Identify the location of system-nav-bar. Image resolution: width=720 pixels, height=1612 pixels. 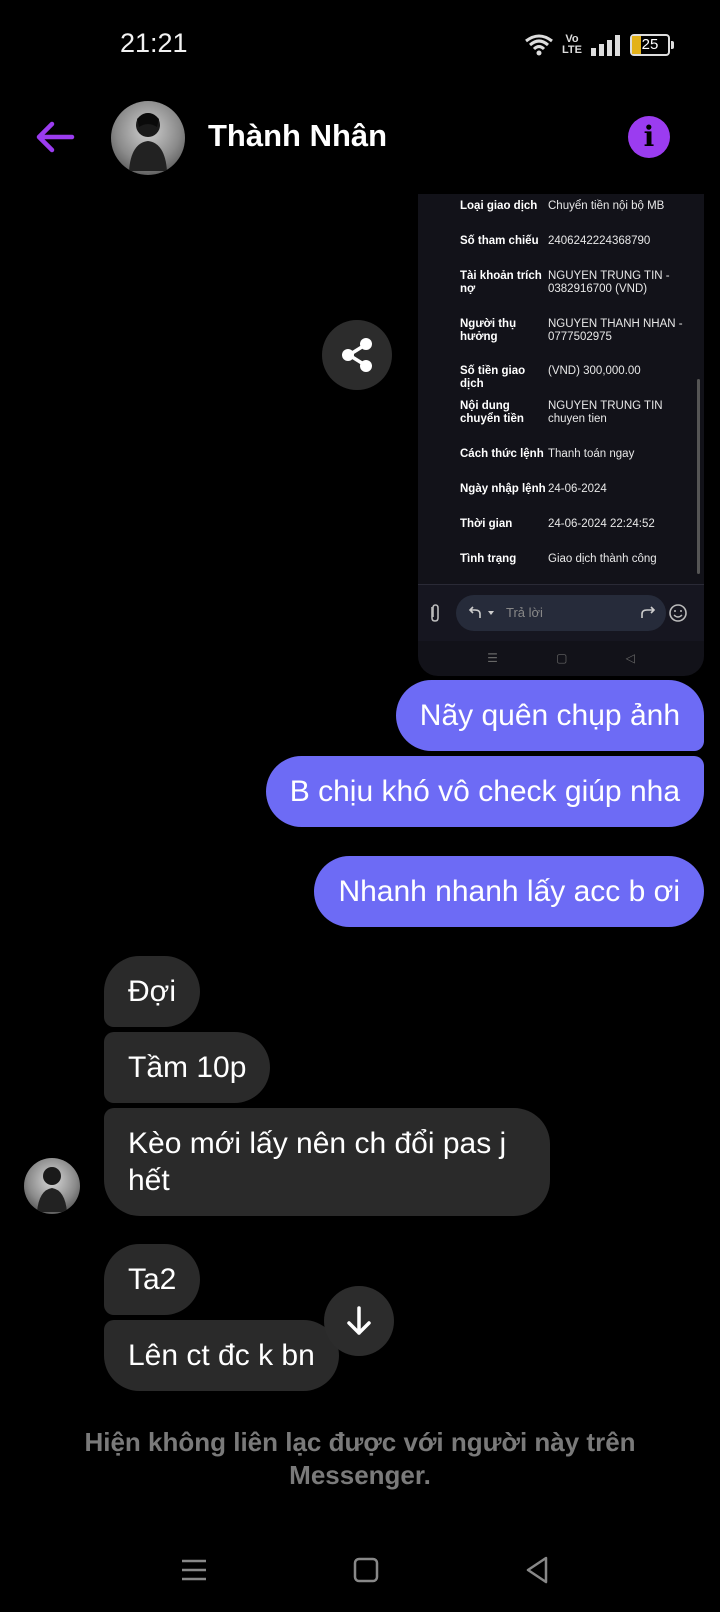
(360, 1570).